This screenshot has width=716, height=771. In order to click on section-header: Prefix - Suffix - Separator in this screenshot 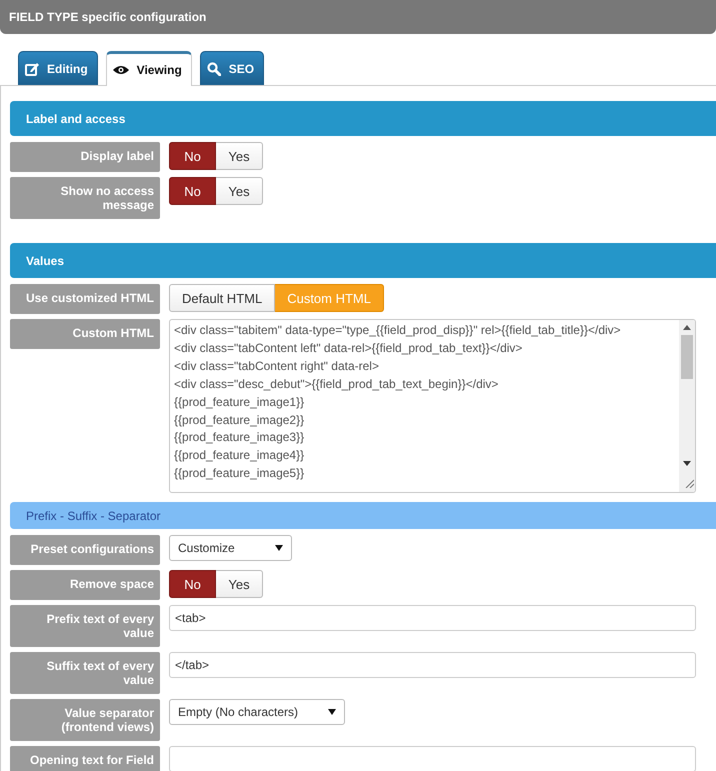, I will do `click(363, 515)`.